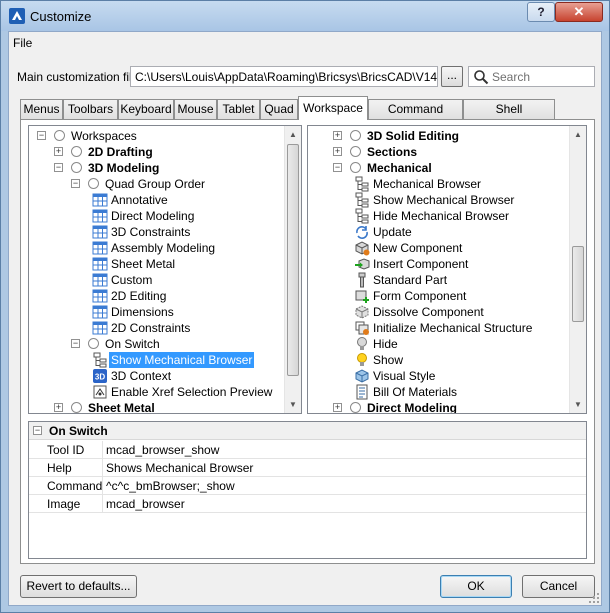  Describe the element at coordinates (159, 136) in the screenshot. I see `workspace-tree-item: − Workspaces` at that location.